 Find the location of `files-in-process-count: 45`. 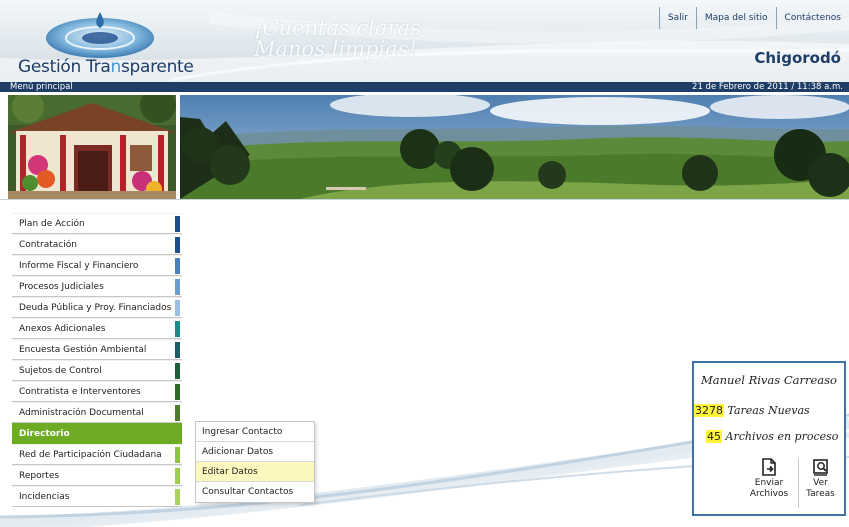

files-in-process-count: 45 is located at coordinates (714, 436).